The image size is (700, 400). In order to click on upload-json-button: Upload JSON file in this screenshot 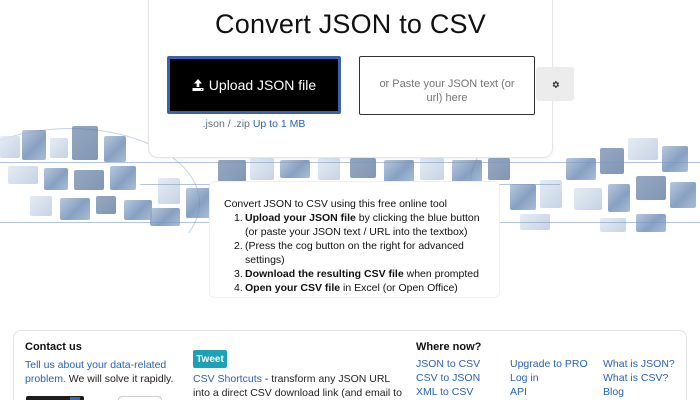, I will do `click(254, 85)`.